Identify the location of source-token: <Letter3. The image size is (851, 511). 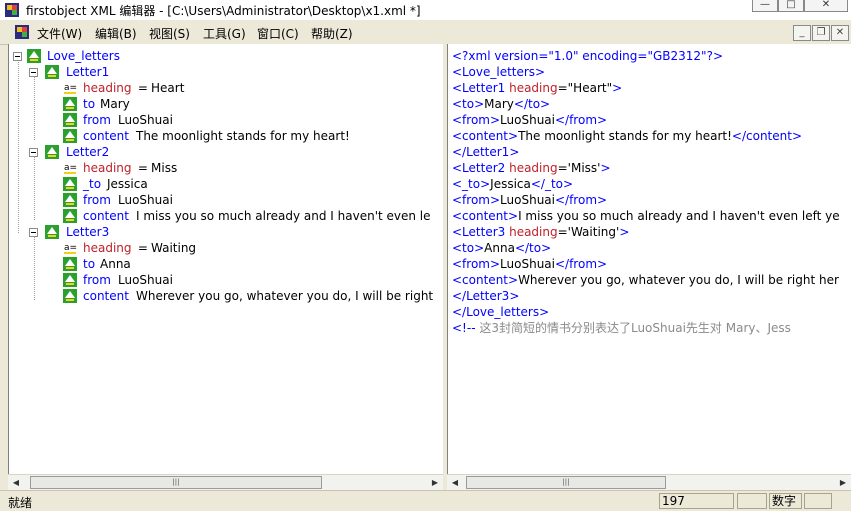
(481, 232).